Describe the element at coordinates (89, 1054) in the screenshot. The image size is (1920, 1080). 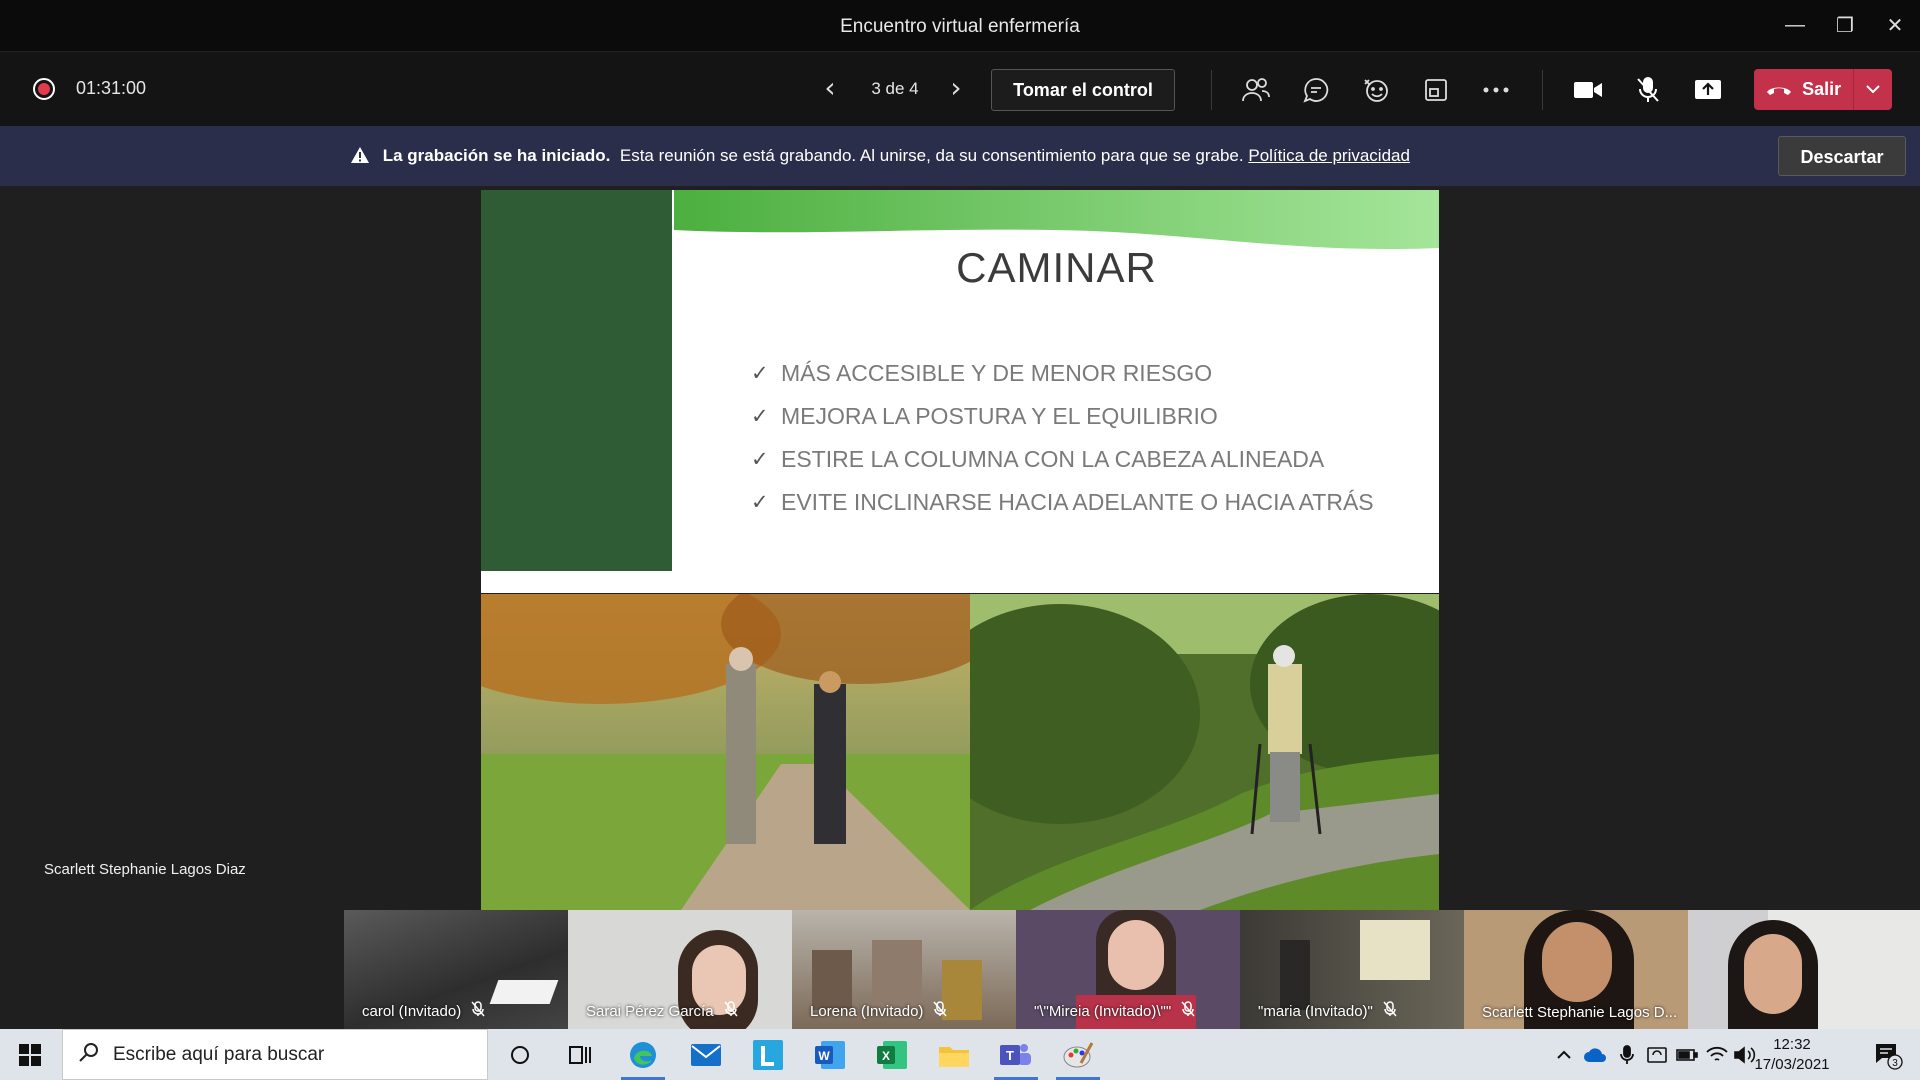
I see `search-icon` at that location.